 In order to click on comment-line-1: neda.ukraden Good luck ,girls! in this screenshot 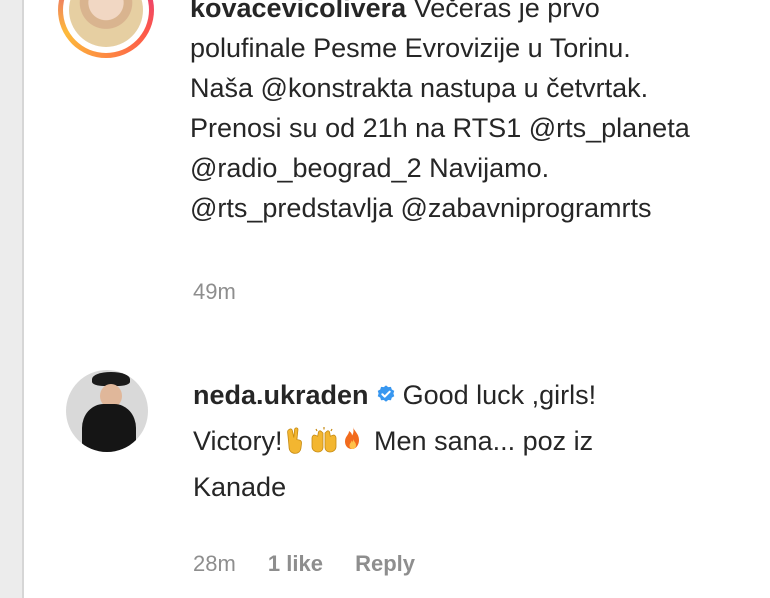, I will do `click(473, 395)`.